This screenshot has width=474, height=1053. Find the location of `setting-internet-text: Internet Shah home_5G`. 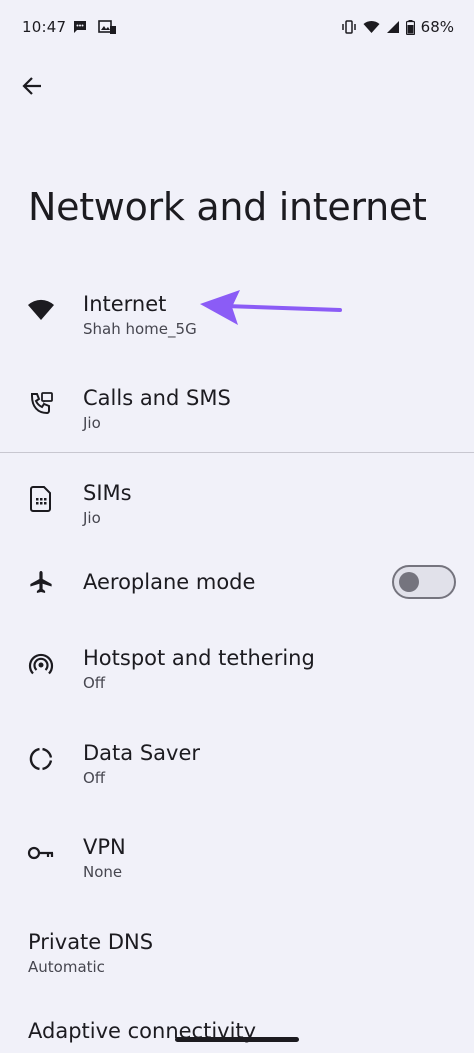

setting-internet-text: Internet Shah home_5G is located at coordinates (140, 315).